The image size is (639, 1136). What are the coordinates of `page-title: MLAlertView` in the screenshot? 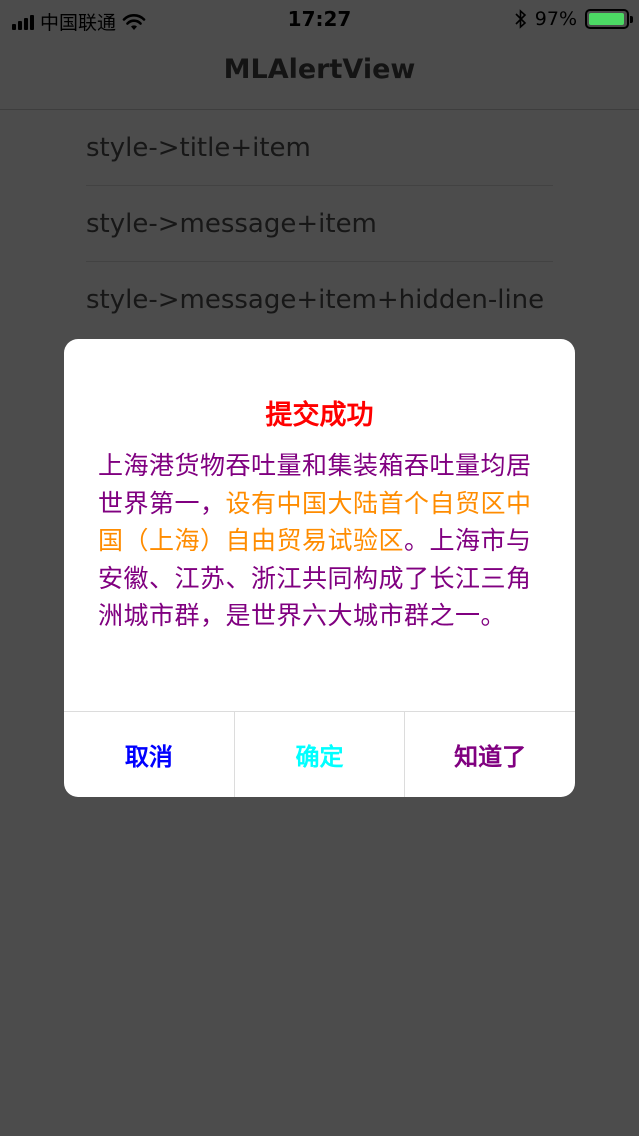 It's located at (319, 69).